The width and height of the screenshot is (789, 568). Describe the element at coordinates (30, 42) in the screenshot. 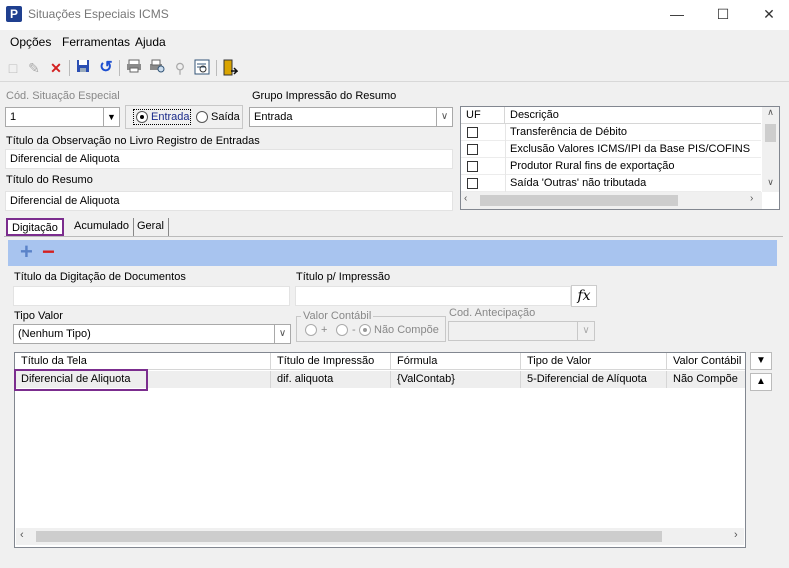

I see `menu-opcoes: Opções` at that location.